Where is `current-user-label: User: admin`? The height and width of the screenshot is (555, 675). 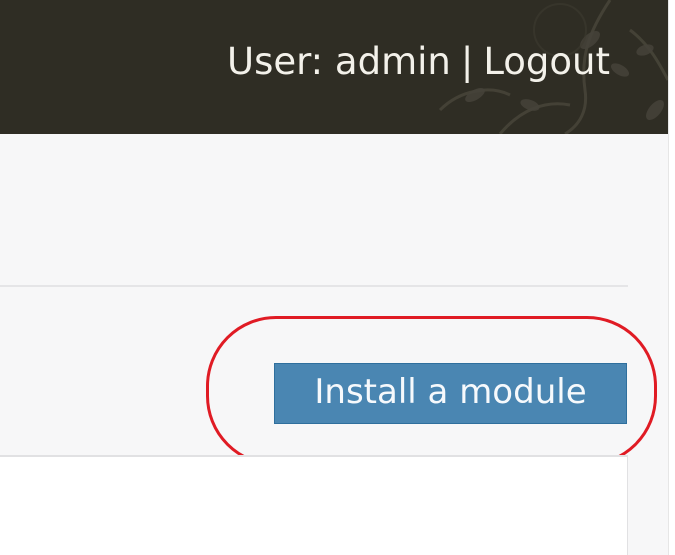
current-user-label: User: admin is located at coordinates (339, 61).